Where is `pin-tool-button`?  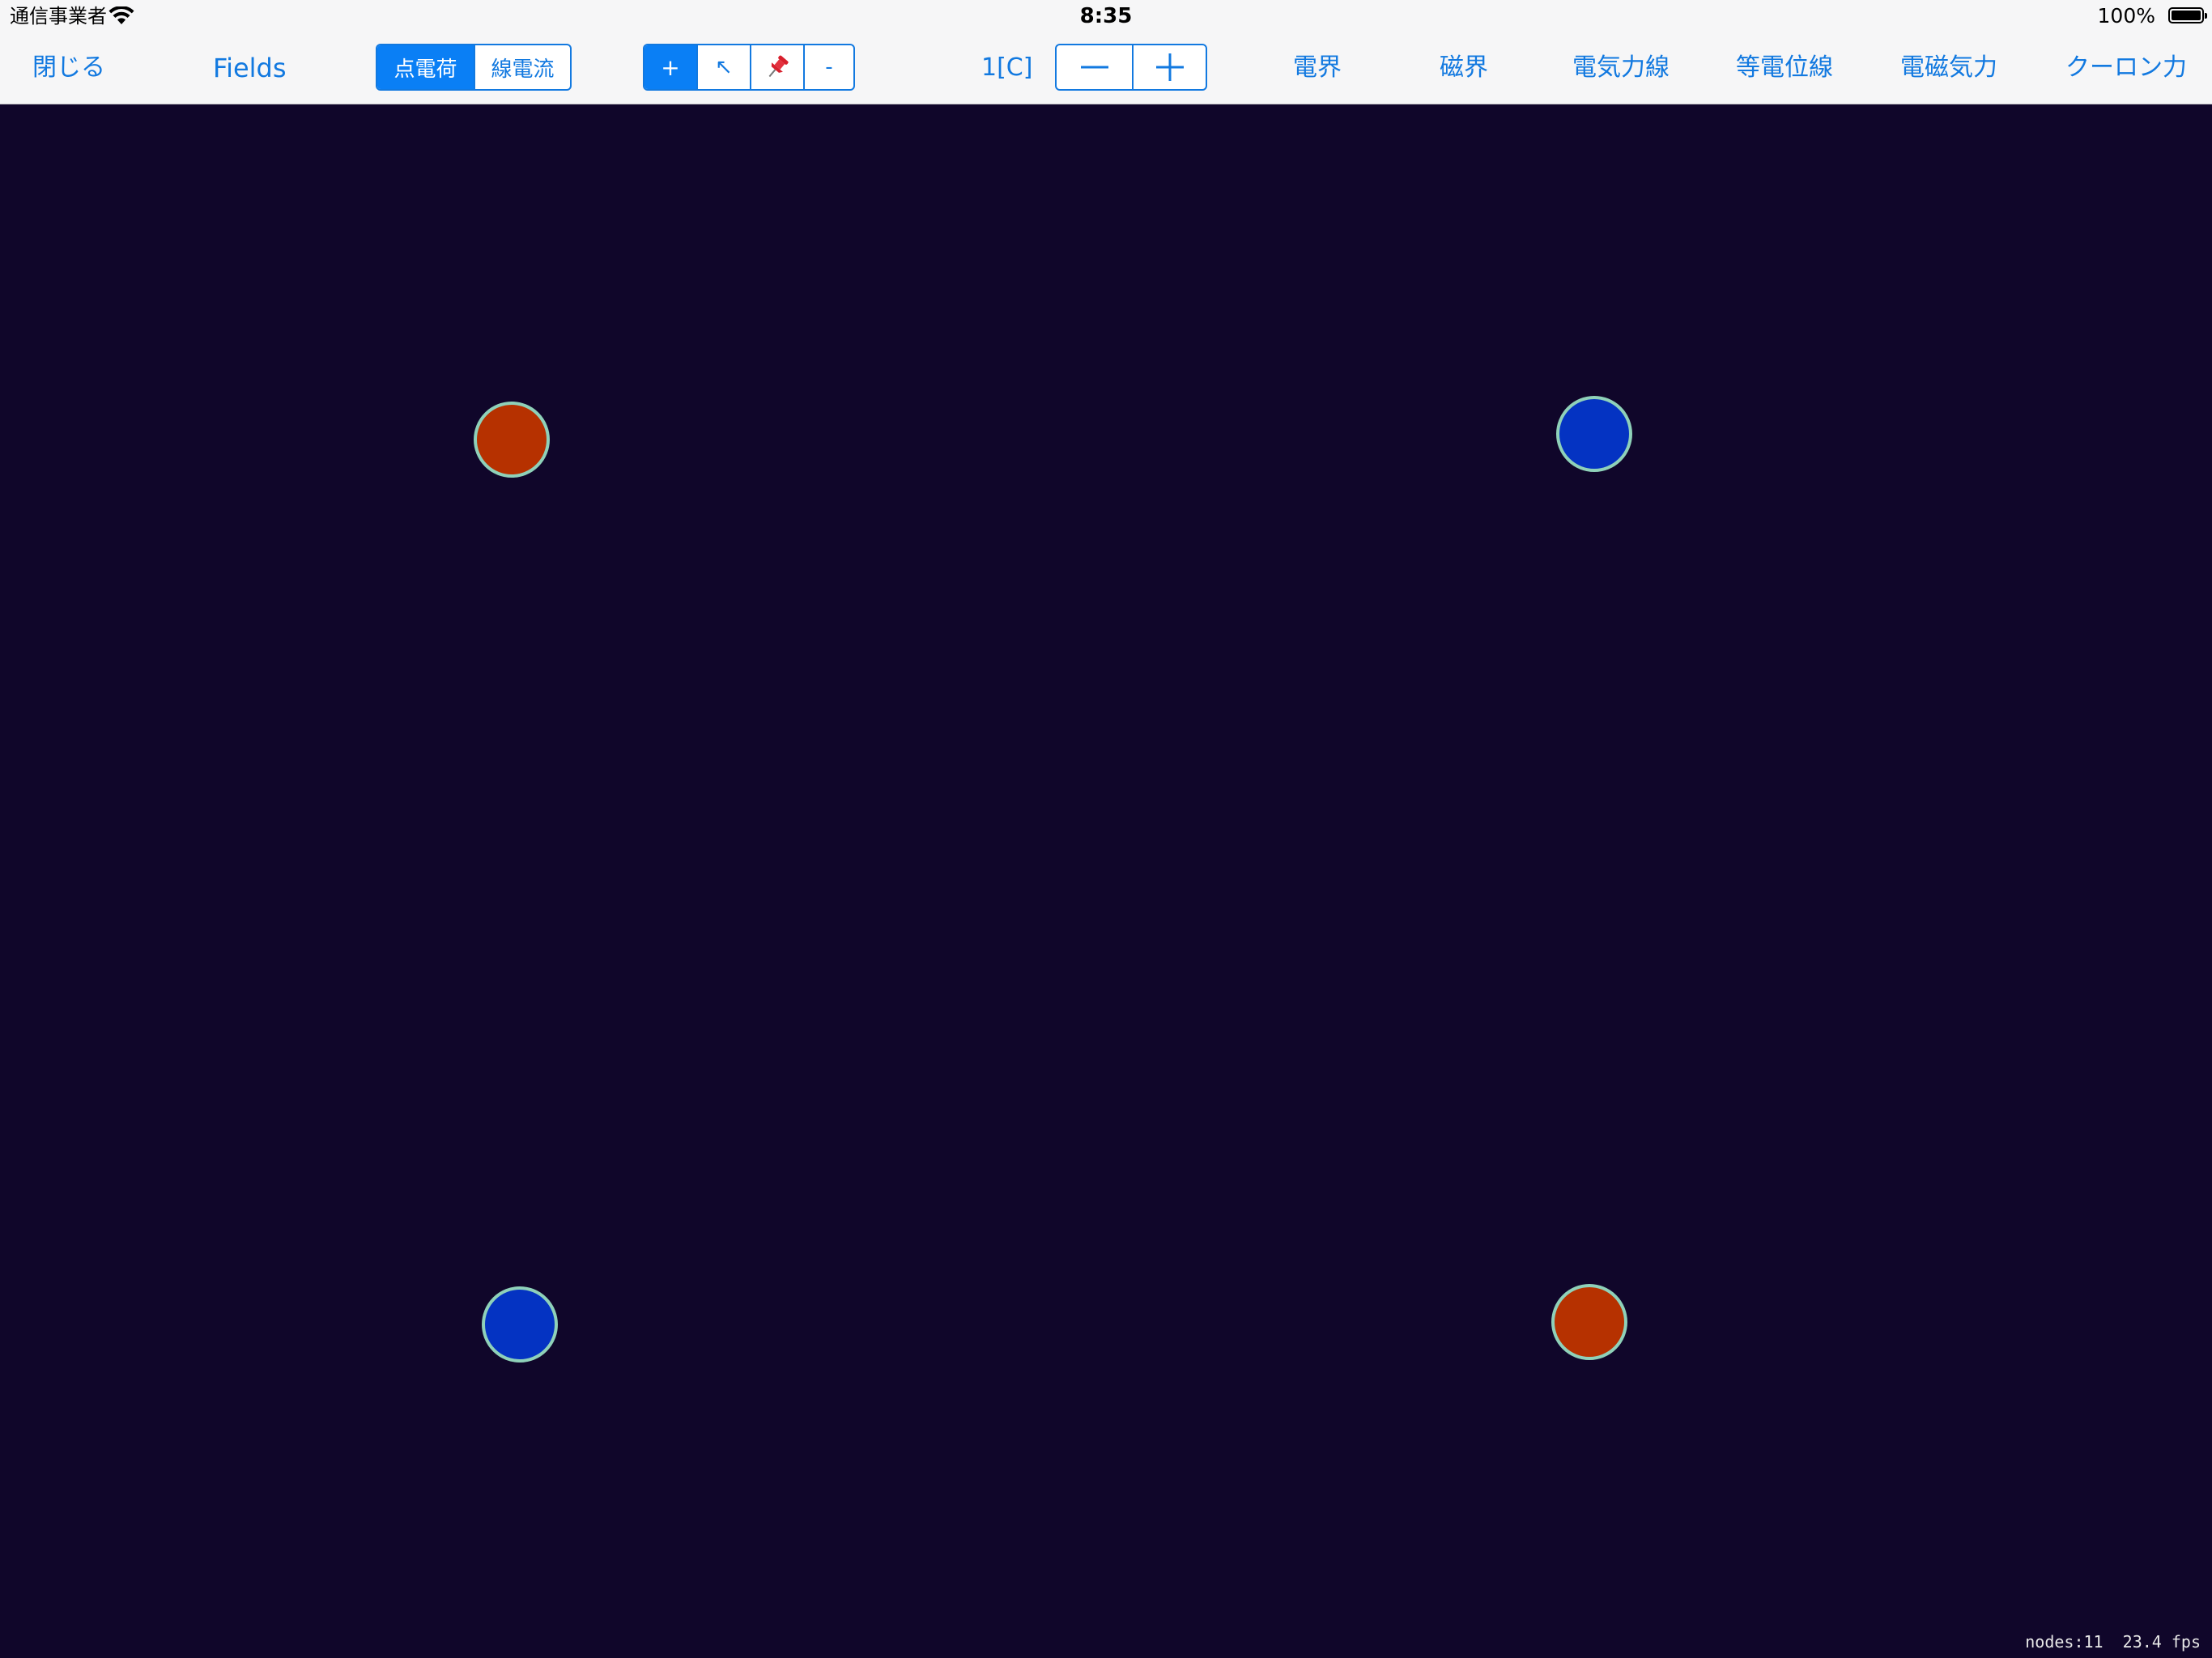
pin-tool-button is located at coordinates (777, 67).